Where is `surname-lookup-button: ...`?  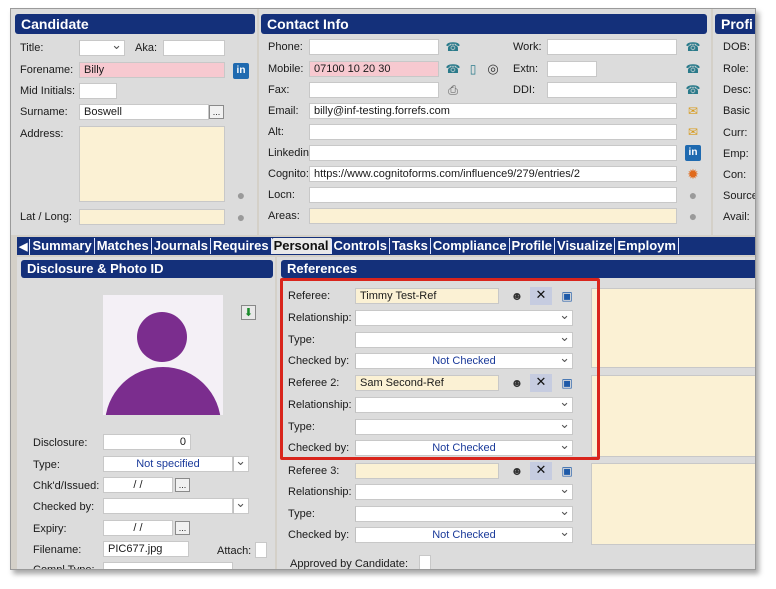 surname-lookup-button: ... is located at coordinates (216, 112).